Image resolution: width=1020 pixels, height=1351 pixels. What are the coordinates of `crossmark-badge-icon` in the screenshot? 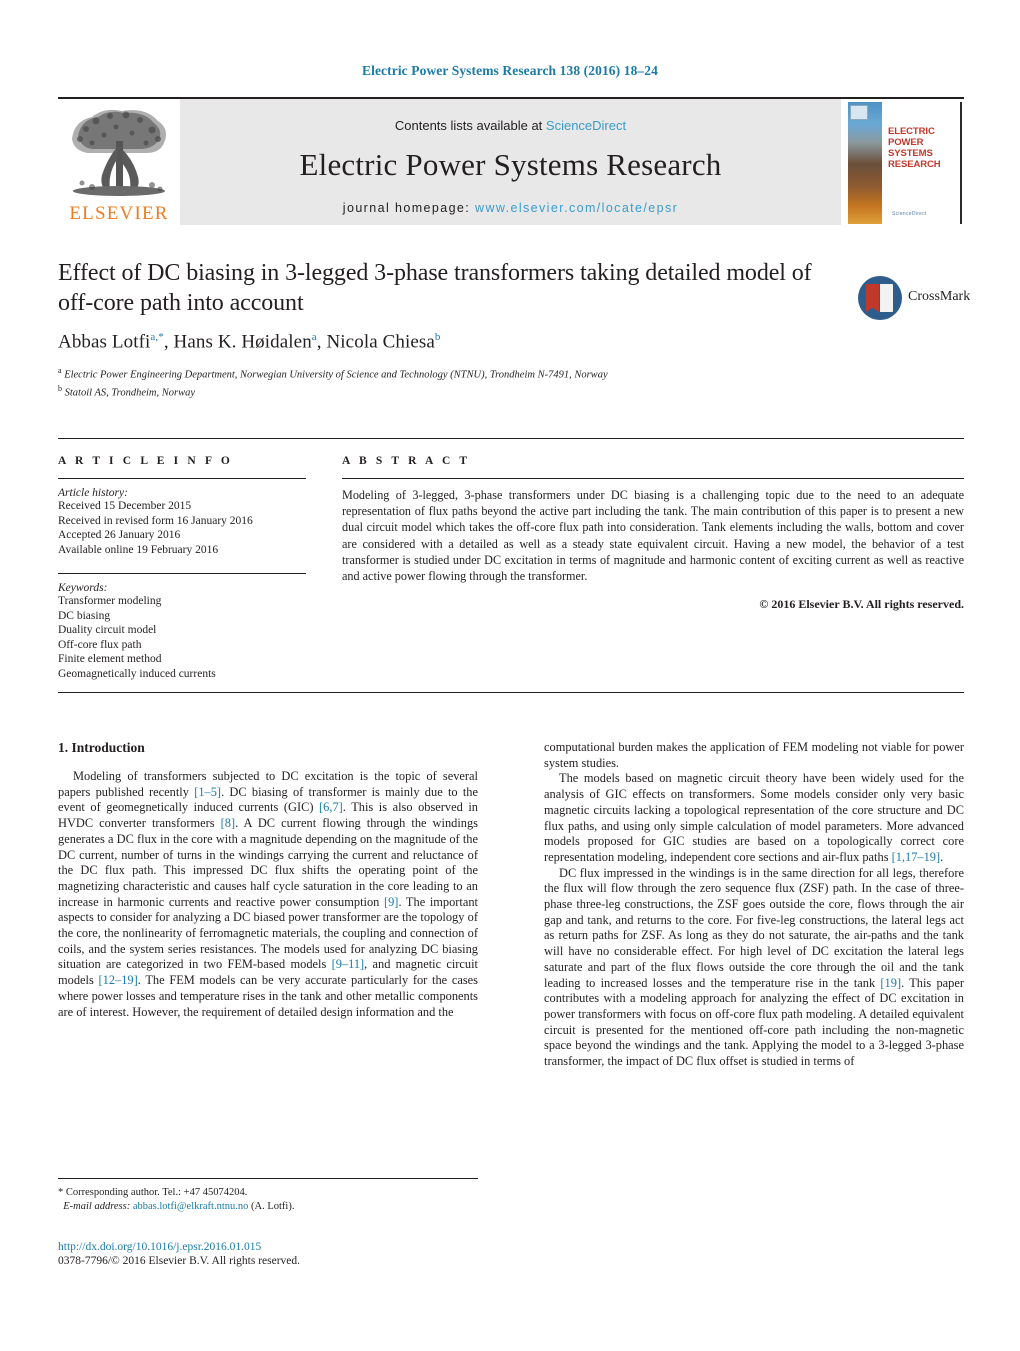 It's located at (880, 298).